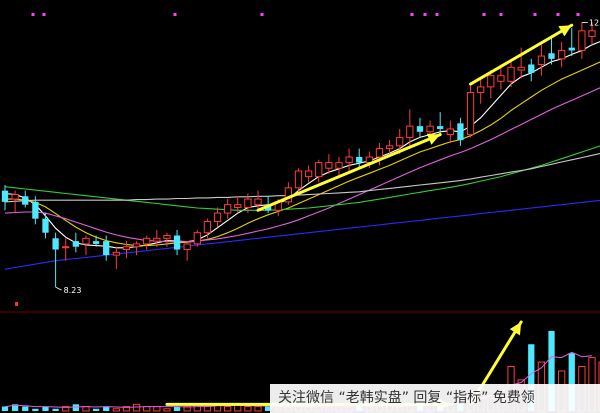 The image size is (600, 413). What do you see at coordinates (16, 304) in the screenshot?
I see `indicator-marker` at bounding box center [16, 304].